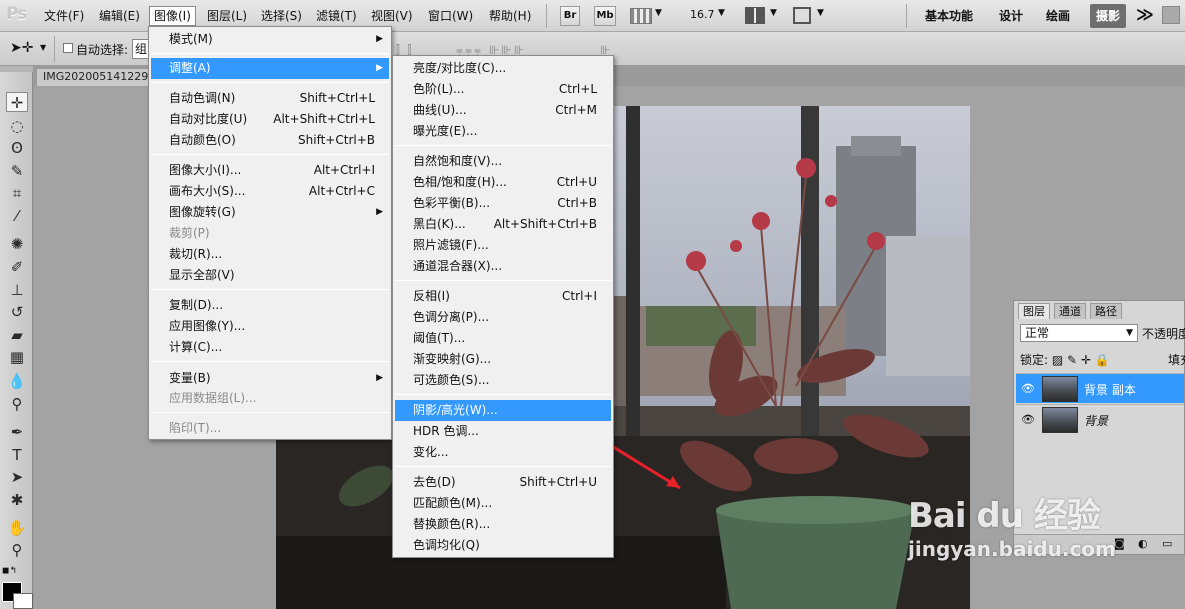 Image resolution: width=1185 pixels, height=609 pixels. Describe the element at coordinates (510, 16) in the screenshot. I see `menu-help: 帮助(H)` at that location.